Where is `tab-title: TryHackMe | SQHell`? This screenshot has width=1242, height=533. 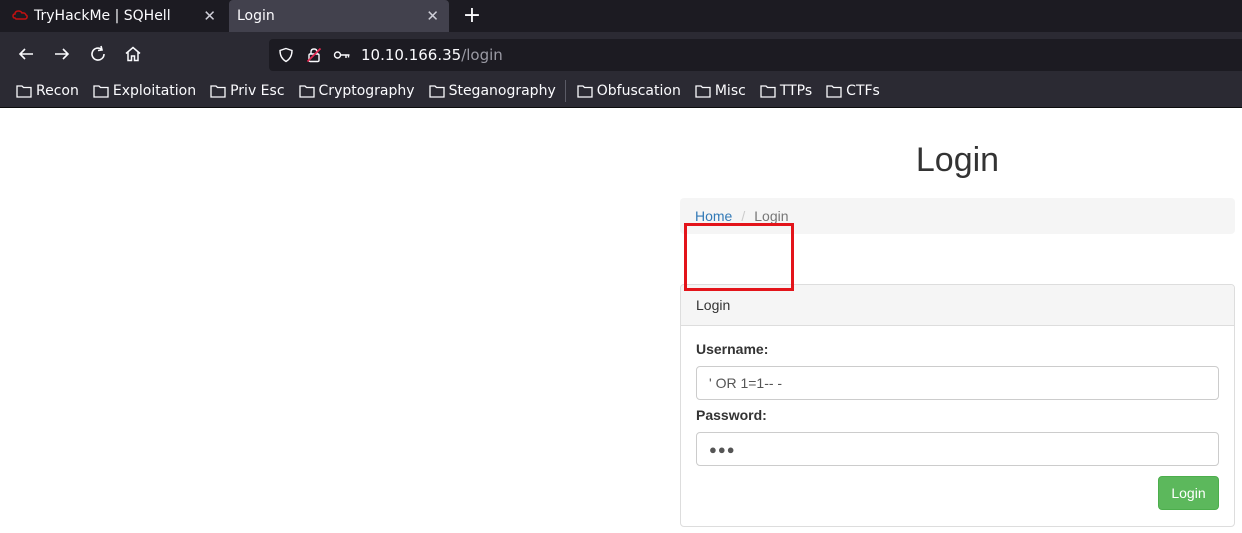 tab-title: TryHackMe | SQHell is located at coordinates (102, 16).